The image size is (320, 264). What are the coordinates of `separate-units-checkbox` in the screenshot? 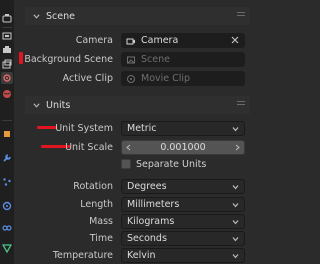 It's located at (126, 164).